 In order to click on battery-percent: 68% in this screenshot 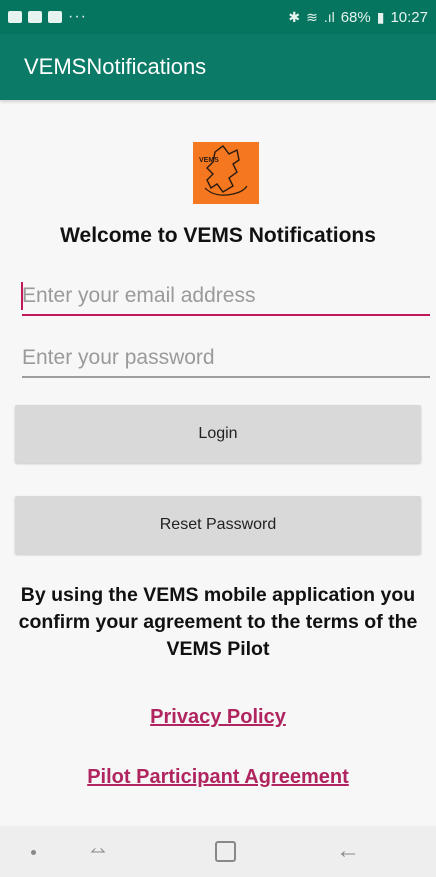, I will do `click(355, 17)`.